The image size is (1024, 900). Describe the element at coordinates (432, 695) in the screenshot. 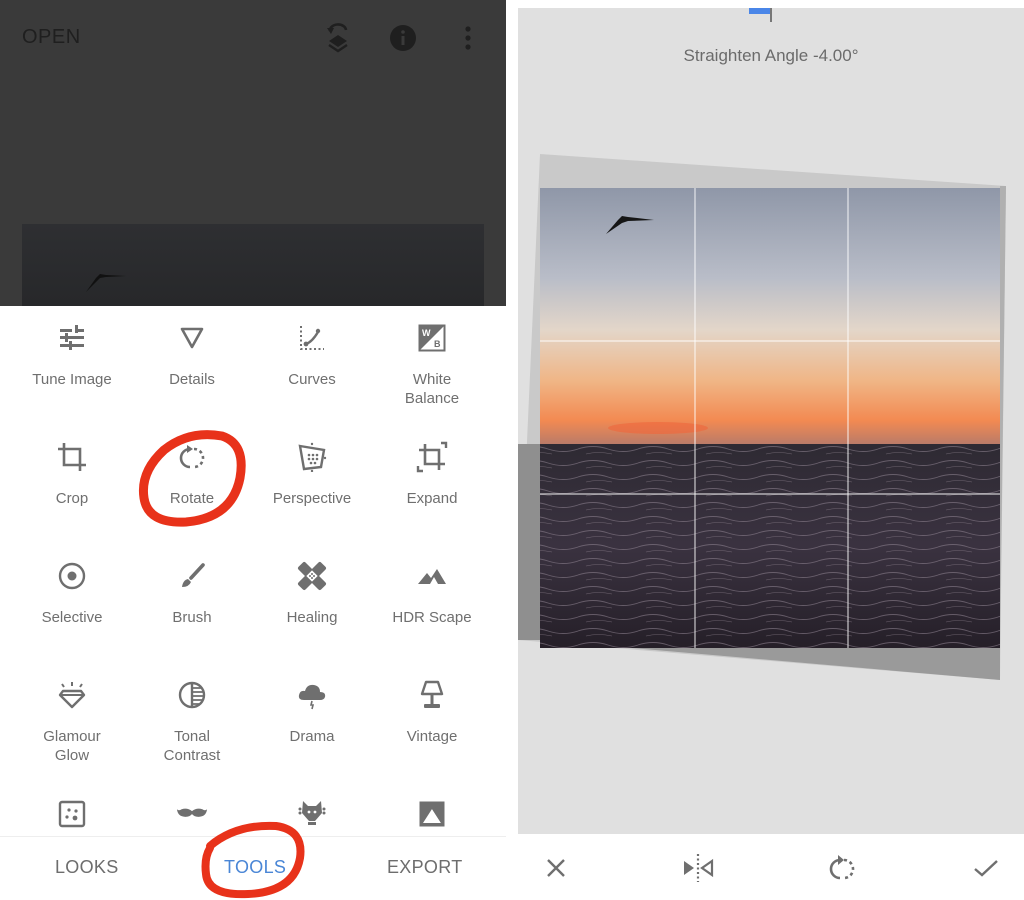

I see `lamp-icon` at that location.